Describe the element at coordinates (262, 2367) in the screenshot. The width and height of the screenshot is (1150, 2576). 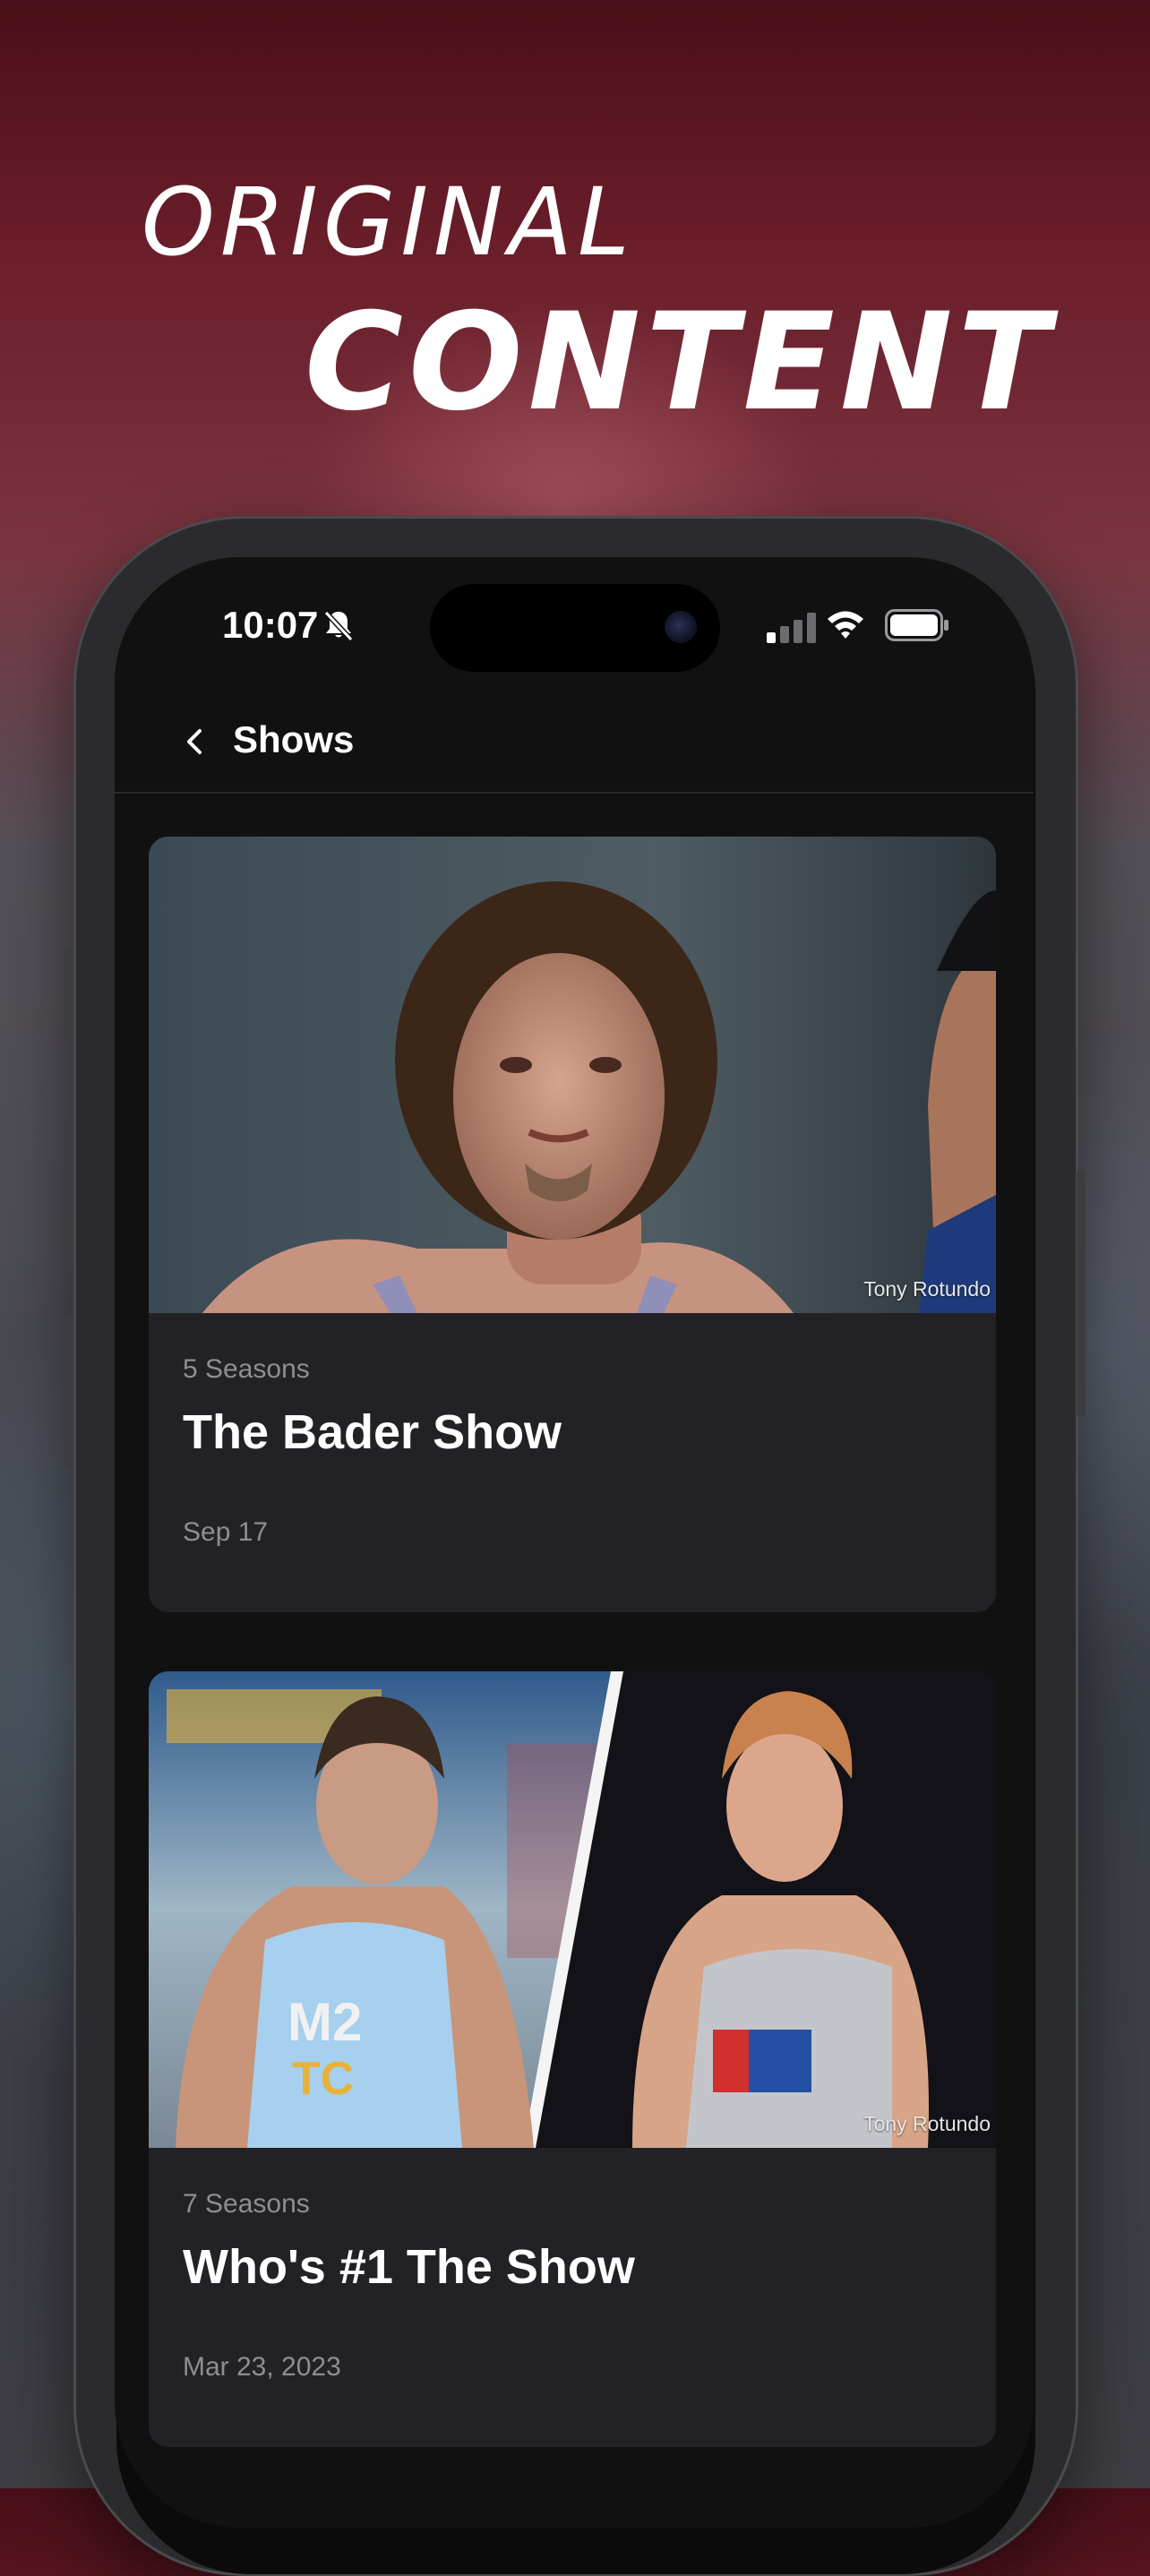
I see `show-date: Mar 23, 2023` at that location.